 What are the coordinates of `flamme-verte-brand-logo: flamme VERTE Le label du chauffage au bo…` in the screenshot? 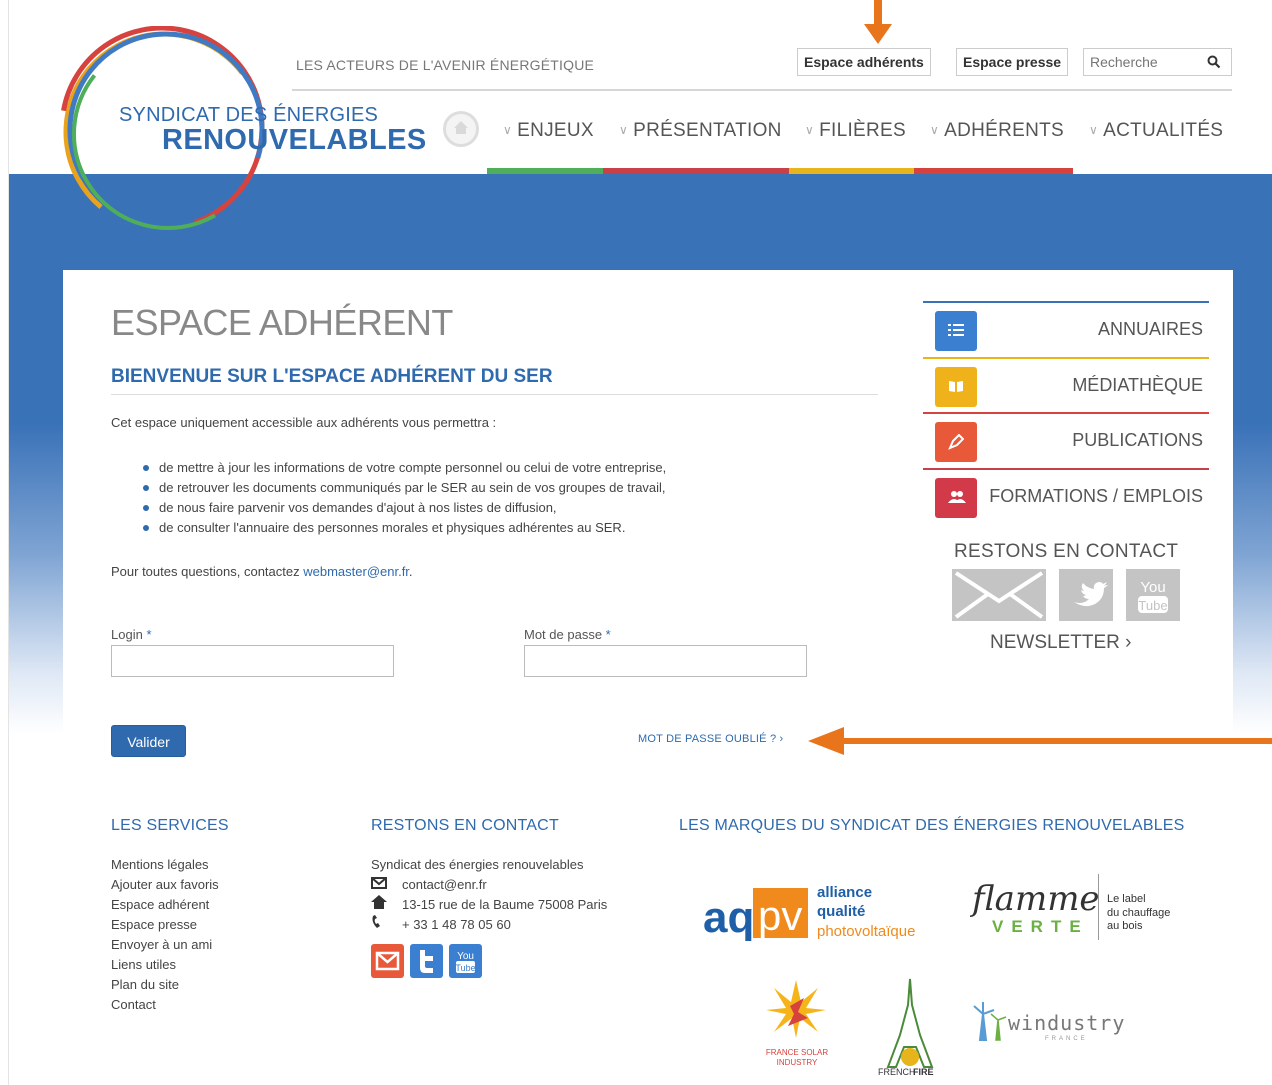 It's located at (1077, 908).